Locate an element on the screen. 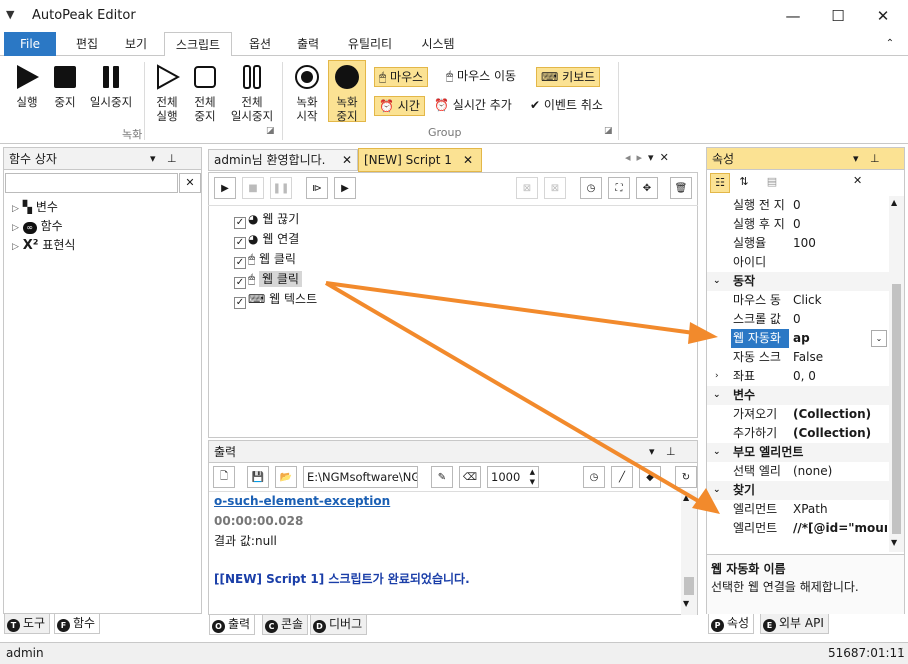  script-item: ✓ 🖱 웹 클릭 is located at coordinates (265, 259).